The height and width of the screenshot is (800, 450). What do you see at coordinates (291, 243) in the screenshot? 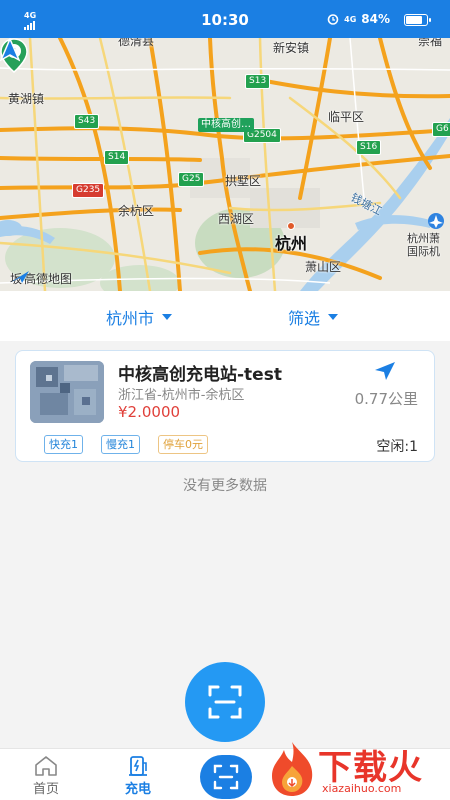
I see `map-label-hangzhou: 杭州` at bounding box center [291, 243].